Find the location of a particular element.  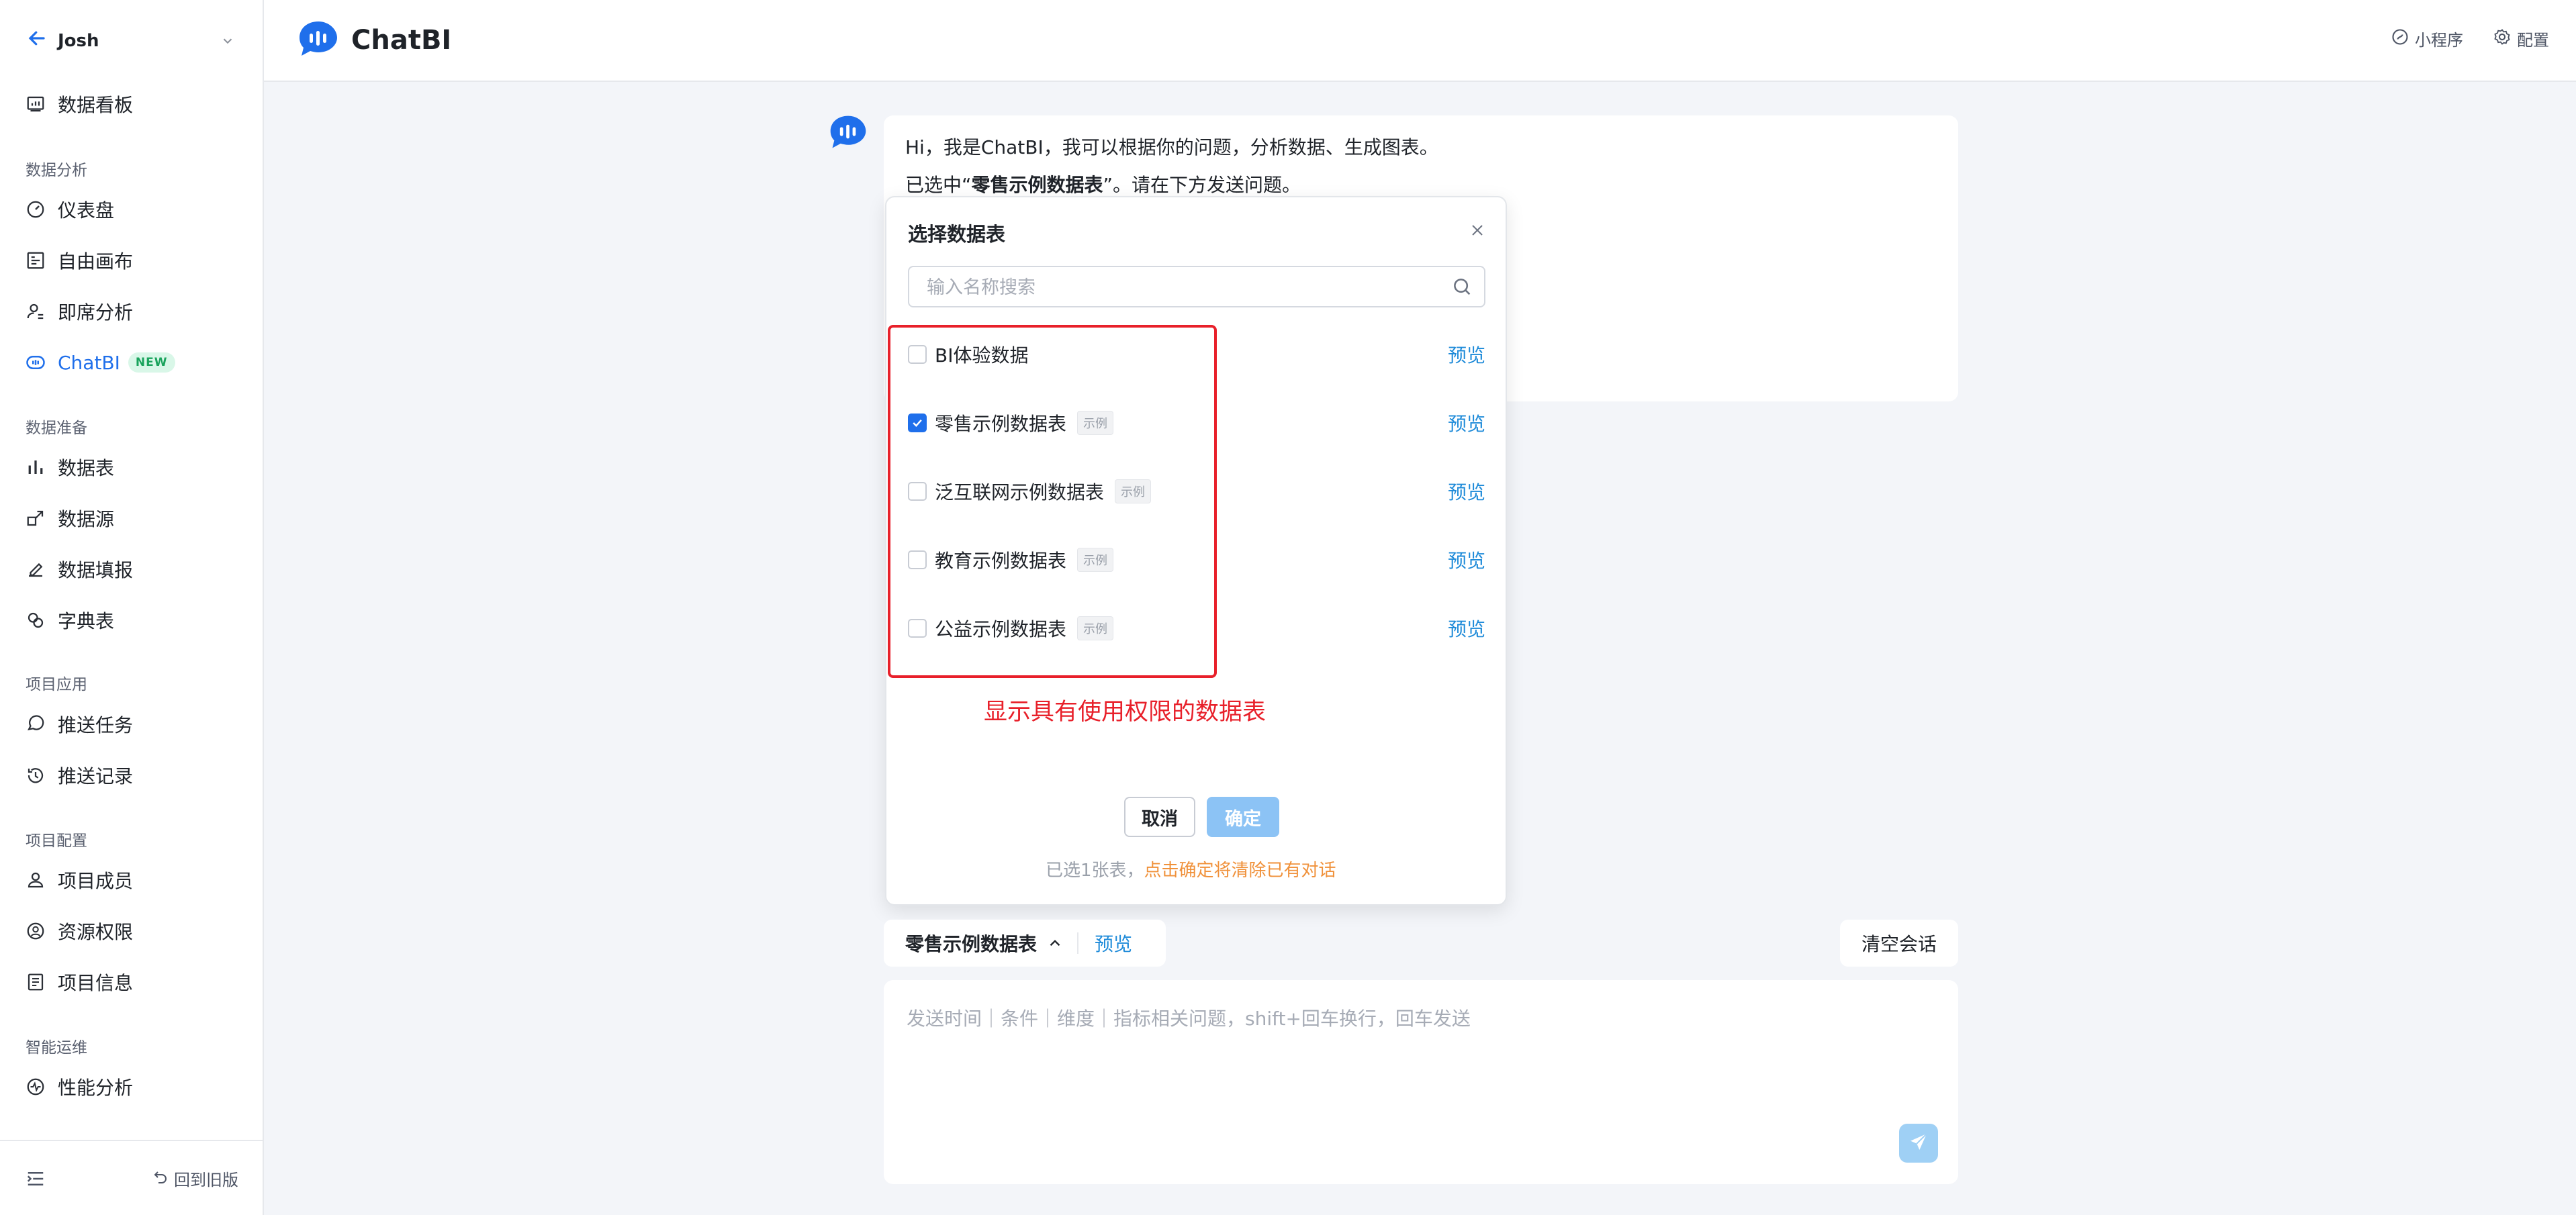

dataset-option: 泛互联网示例数据表 示例 预览 is located at coordinates (1196, 491).